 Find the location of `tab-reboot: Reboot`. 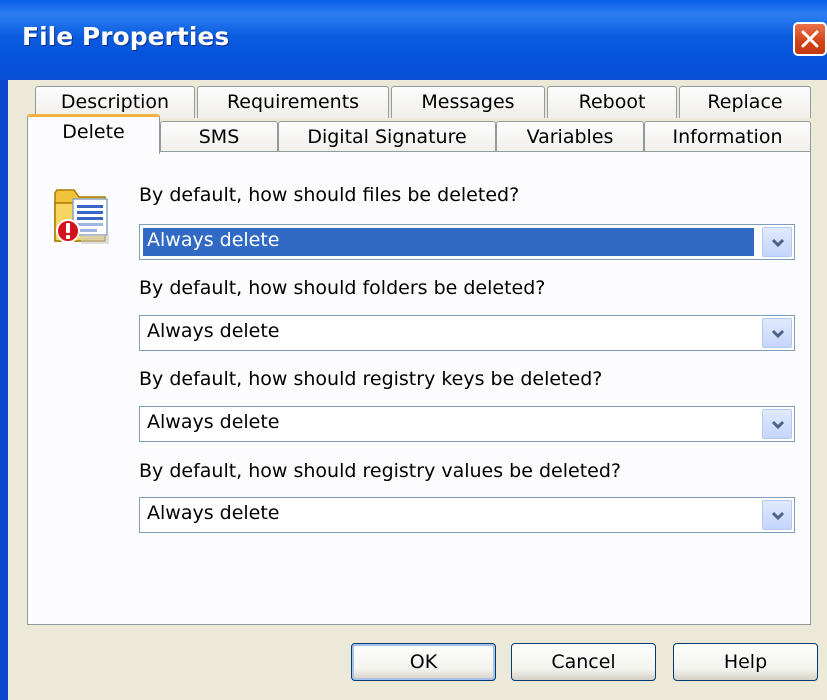

tab-reboot: Reboot is located at coordinates (612, 102).